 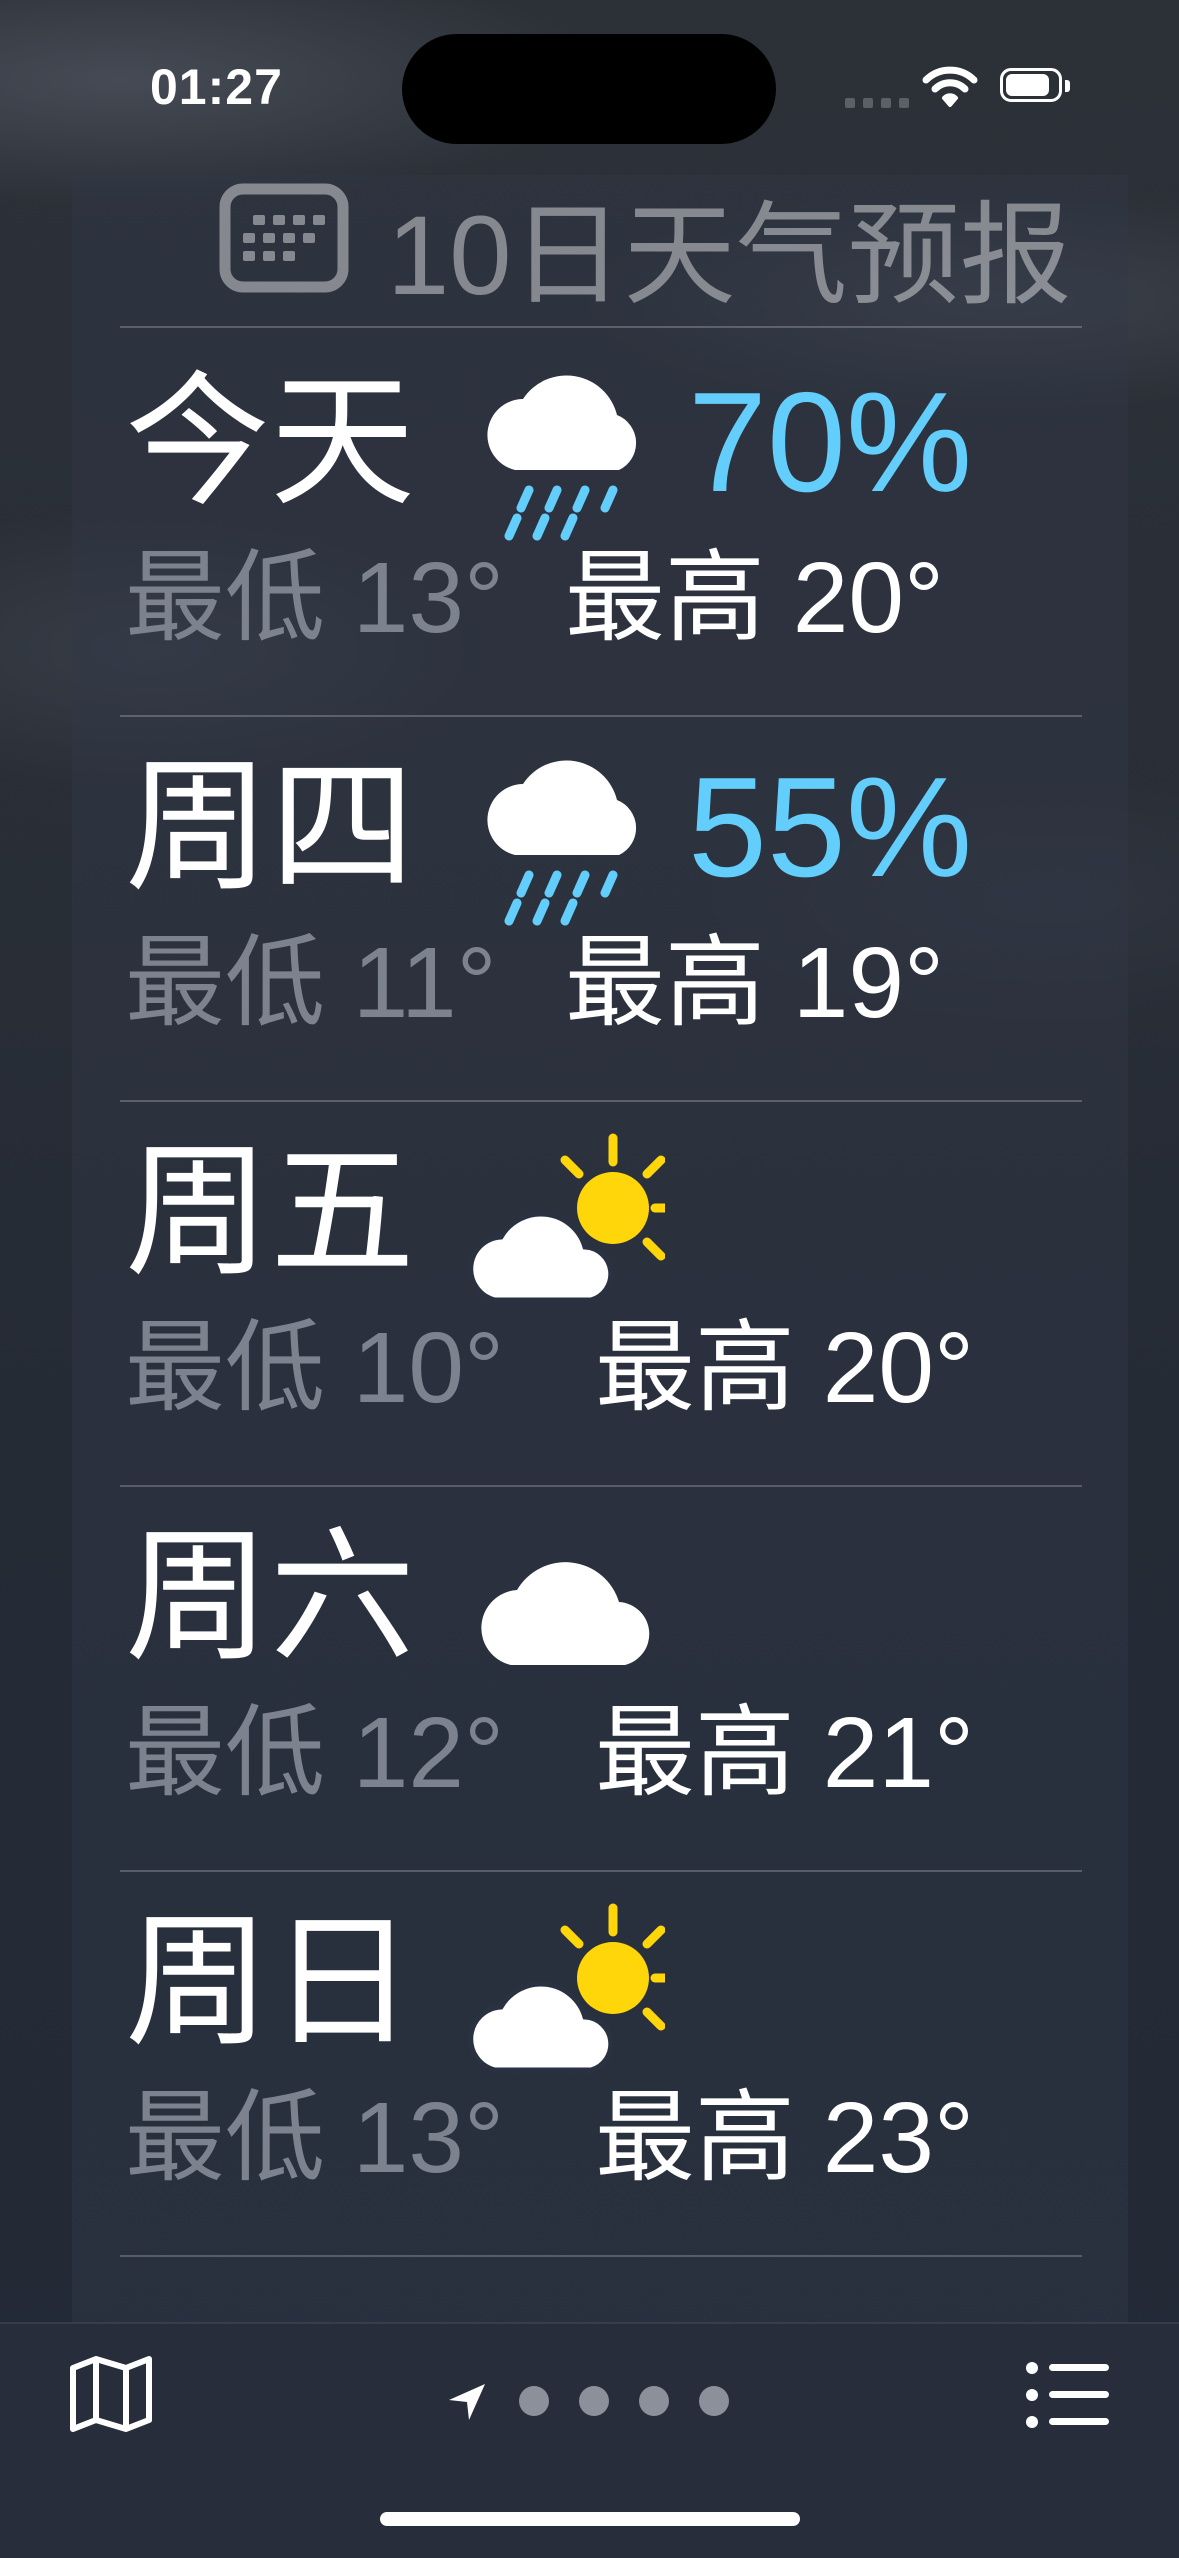 I want to click on day-label: 周五, so click(x=270, y=1212).